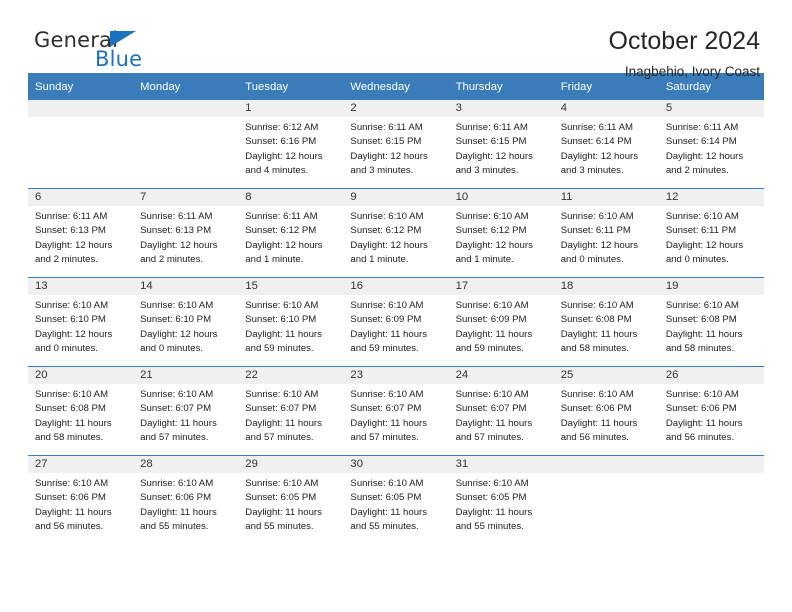  I want to click on day-number: 19, so click(711, 286).